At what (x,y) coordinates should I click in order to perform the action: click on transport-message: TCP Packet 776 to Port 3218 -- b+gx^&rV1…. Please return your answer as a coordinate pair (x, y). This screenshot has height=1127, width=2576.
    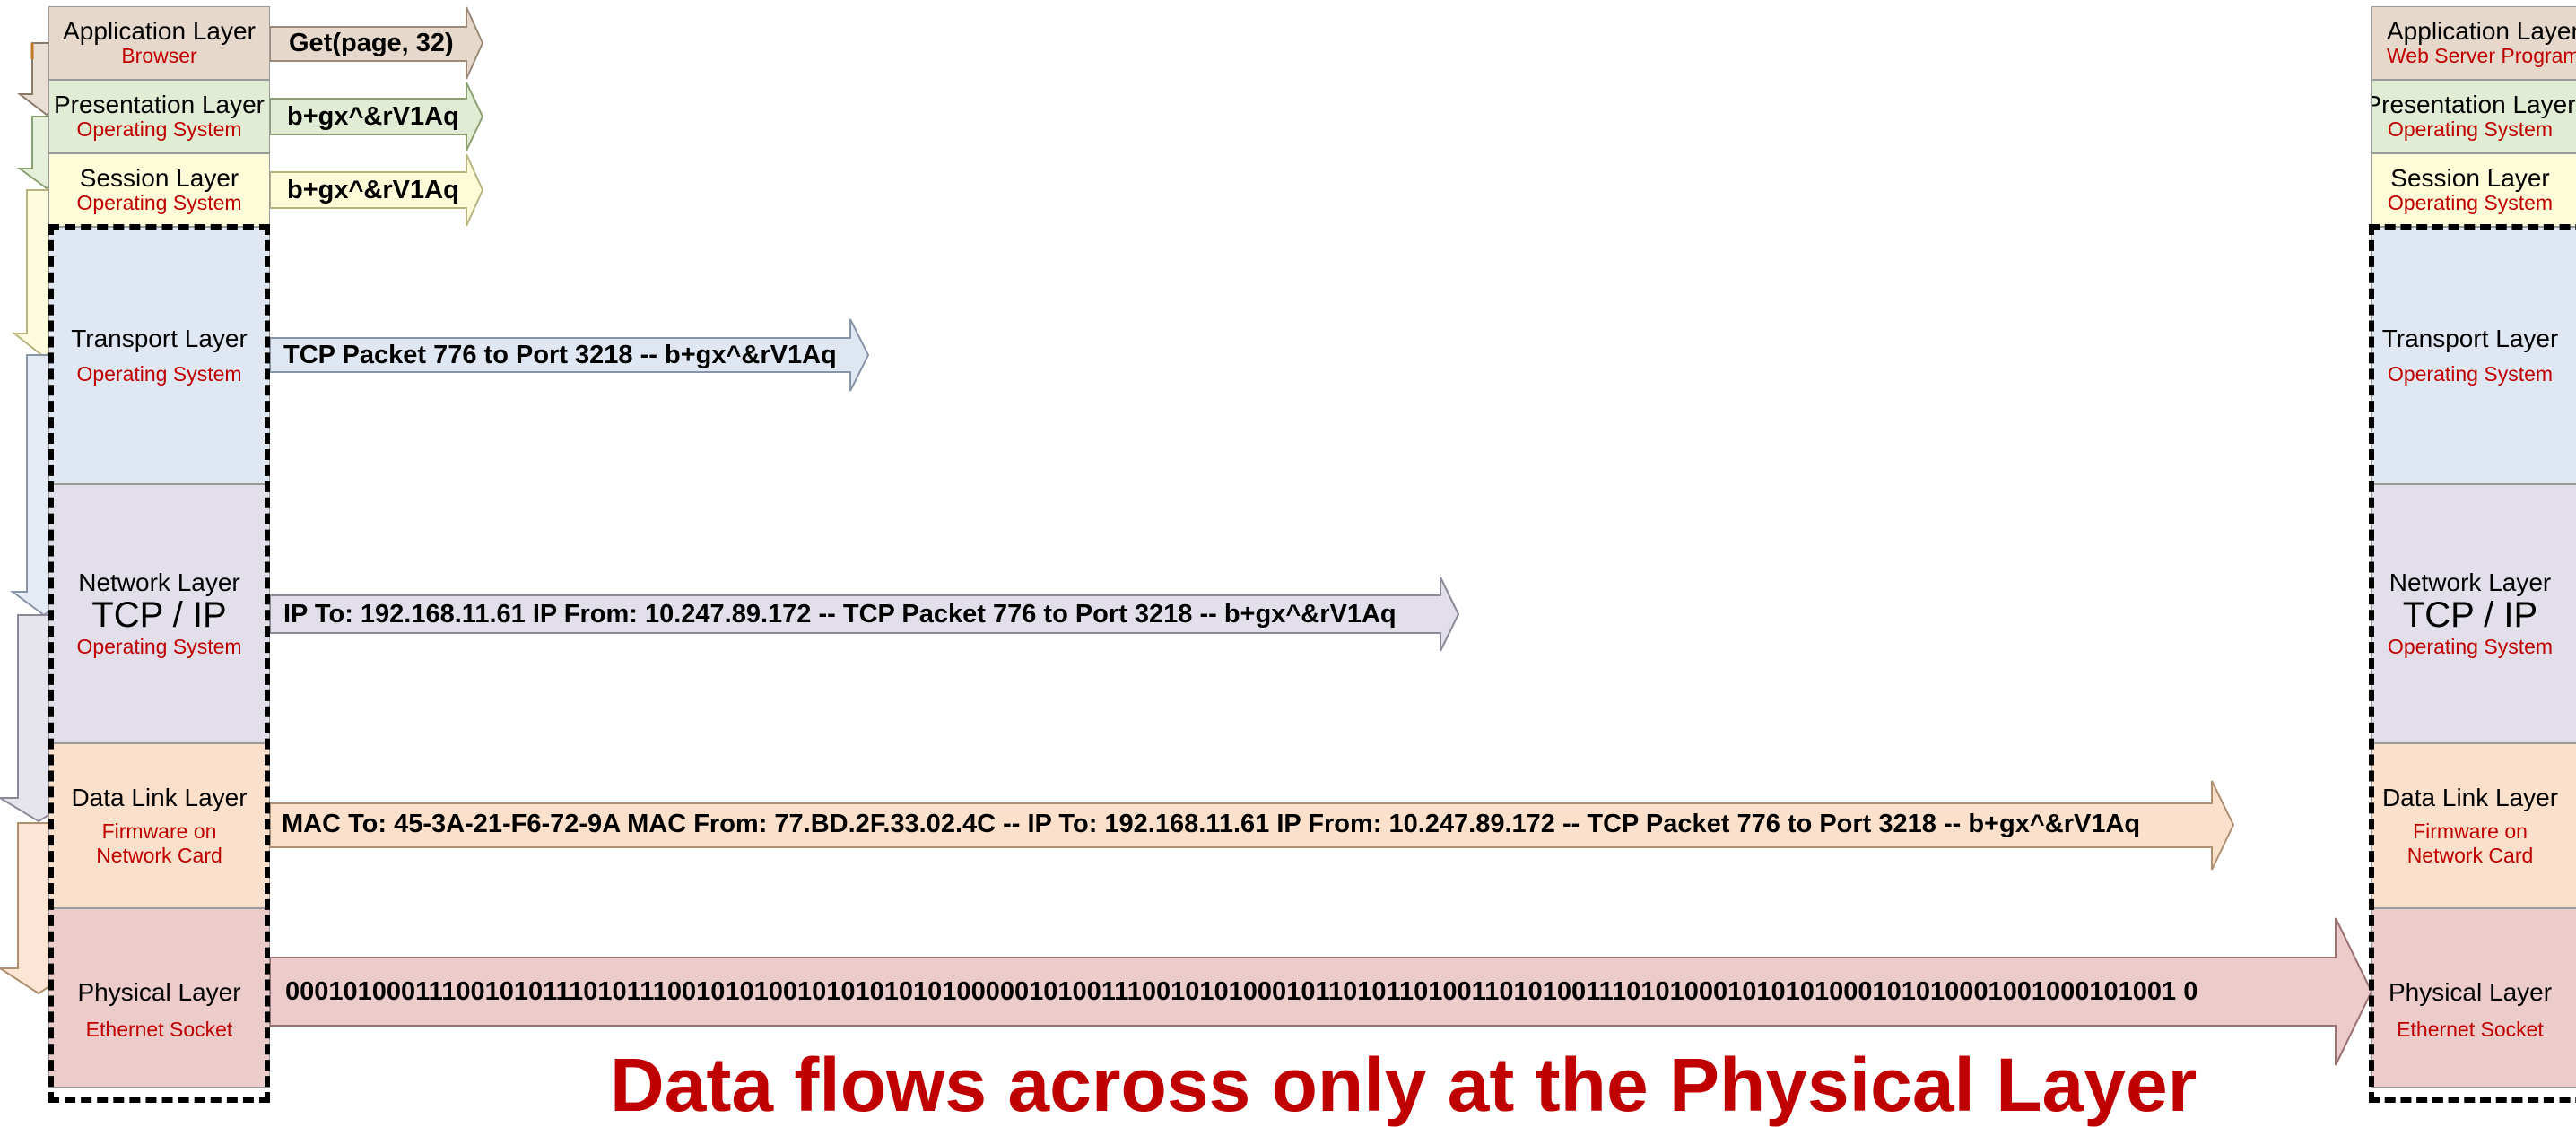
    Looking at the image, I should click on (560, 355).